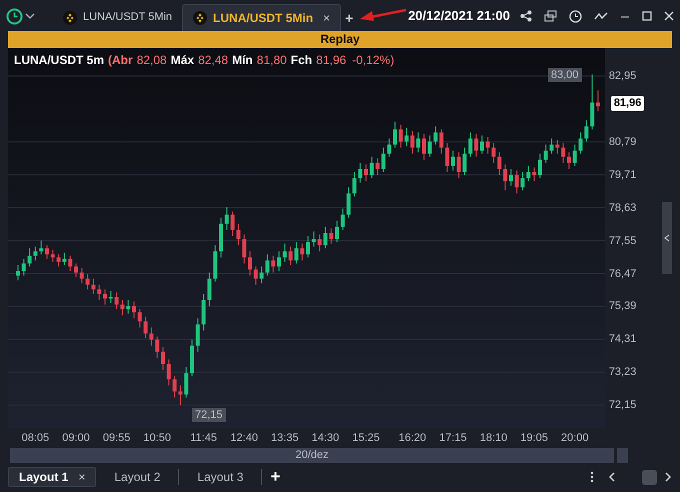  I want to click on date-bar-end, so click(622, 455).